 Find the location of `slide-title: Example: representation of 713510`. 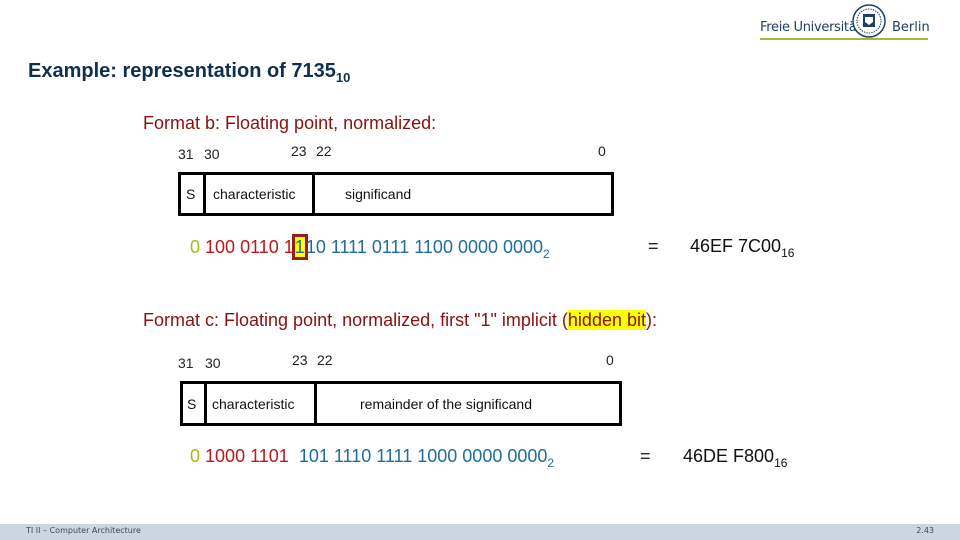

slide-title: Example: representation of 713510 is located at coordinates (189, 72).